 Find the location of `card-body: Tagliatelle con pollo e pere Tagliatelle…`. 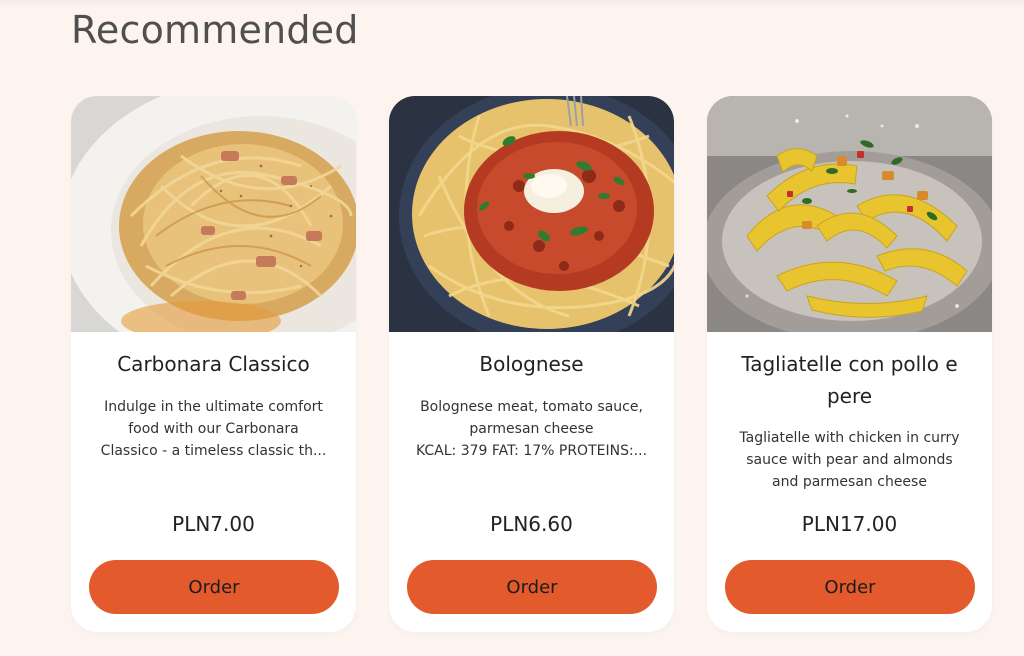

card-body: Tagliatelle con pollo e pere Tagliatelle… is located at coordinates (849, 482).